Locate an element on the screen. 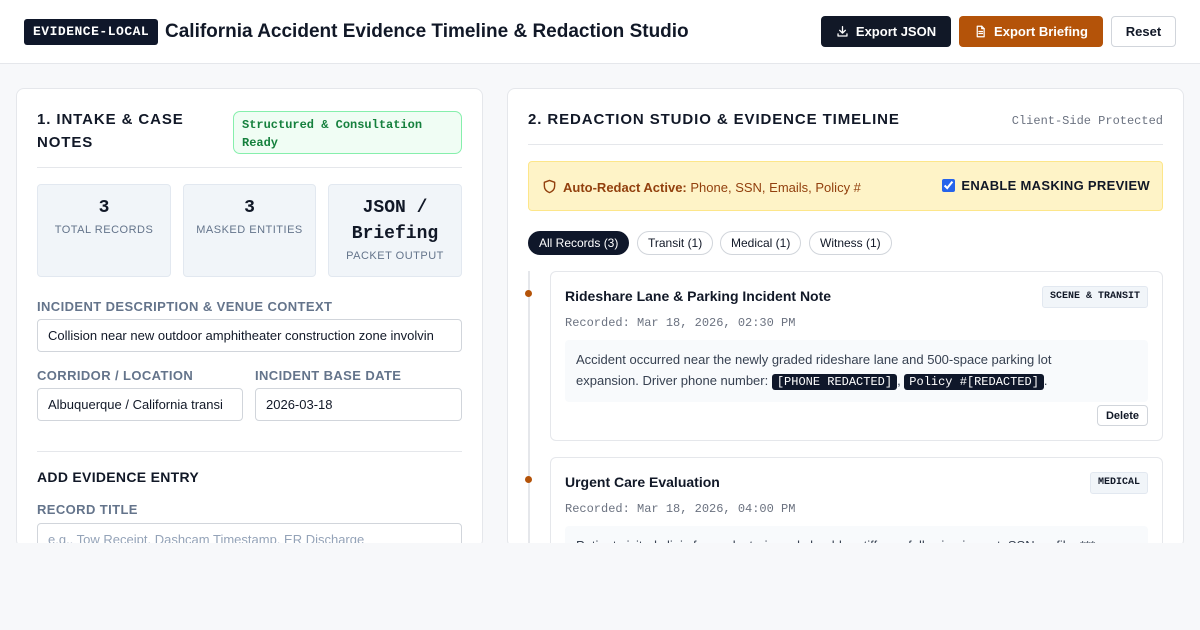 This screenshot has height=630, width=1200. record-title-label: RECORD TITLE is located at coordinates (87, 509).